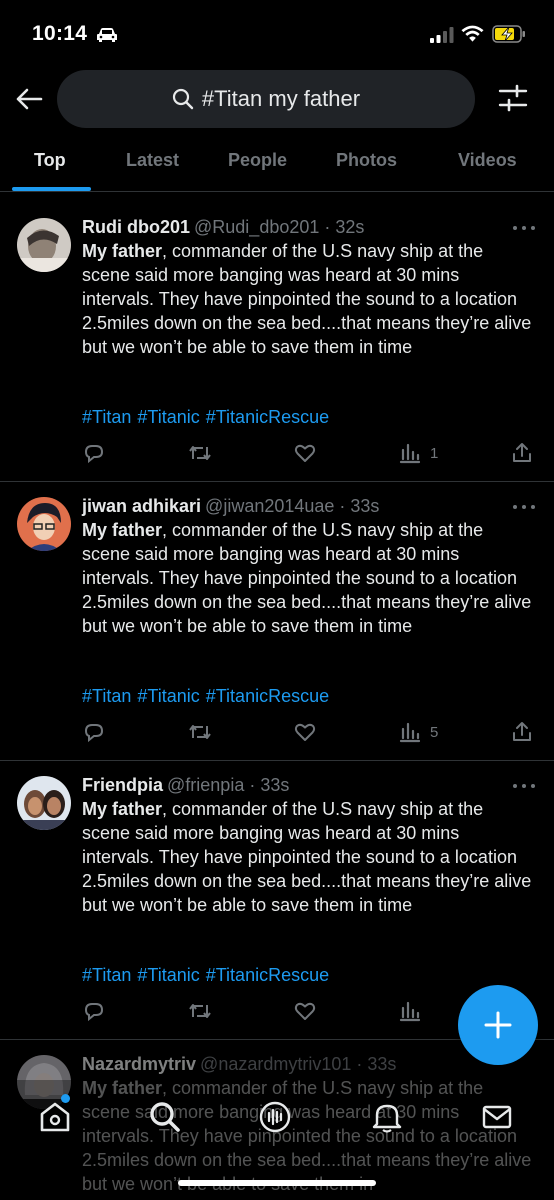 Image resolution: width=554 pixels, height=1200 pixels. Describe the element at coordinates (366, 160) in the screenshot. I see `tab-photos: Photos` at that location.